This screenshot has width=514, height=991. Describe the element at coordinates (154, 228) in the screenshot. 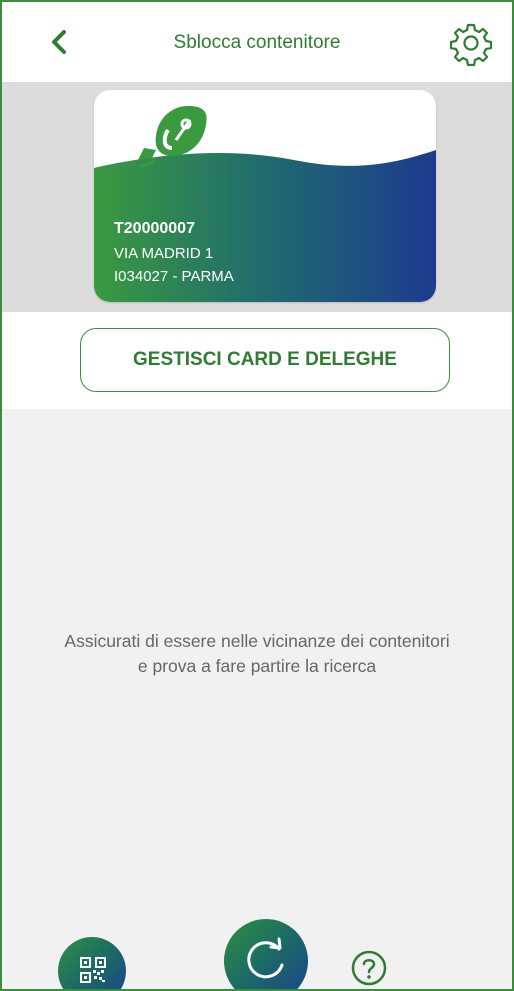

I see `card-id: T20000007` at that location.